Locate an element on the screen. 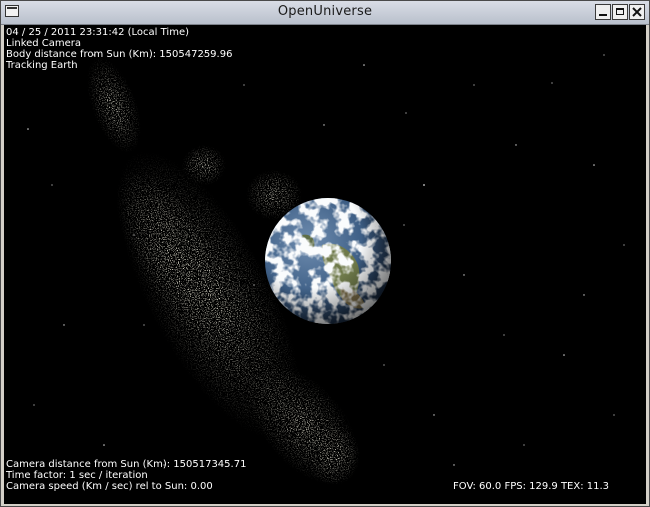 The height and width of the screenshot is (507, 650). camera-speed-label: Camera speed (Km / sec) rel to Sun: 0.00 is located at coordinates (109, 486).